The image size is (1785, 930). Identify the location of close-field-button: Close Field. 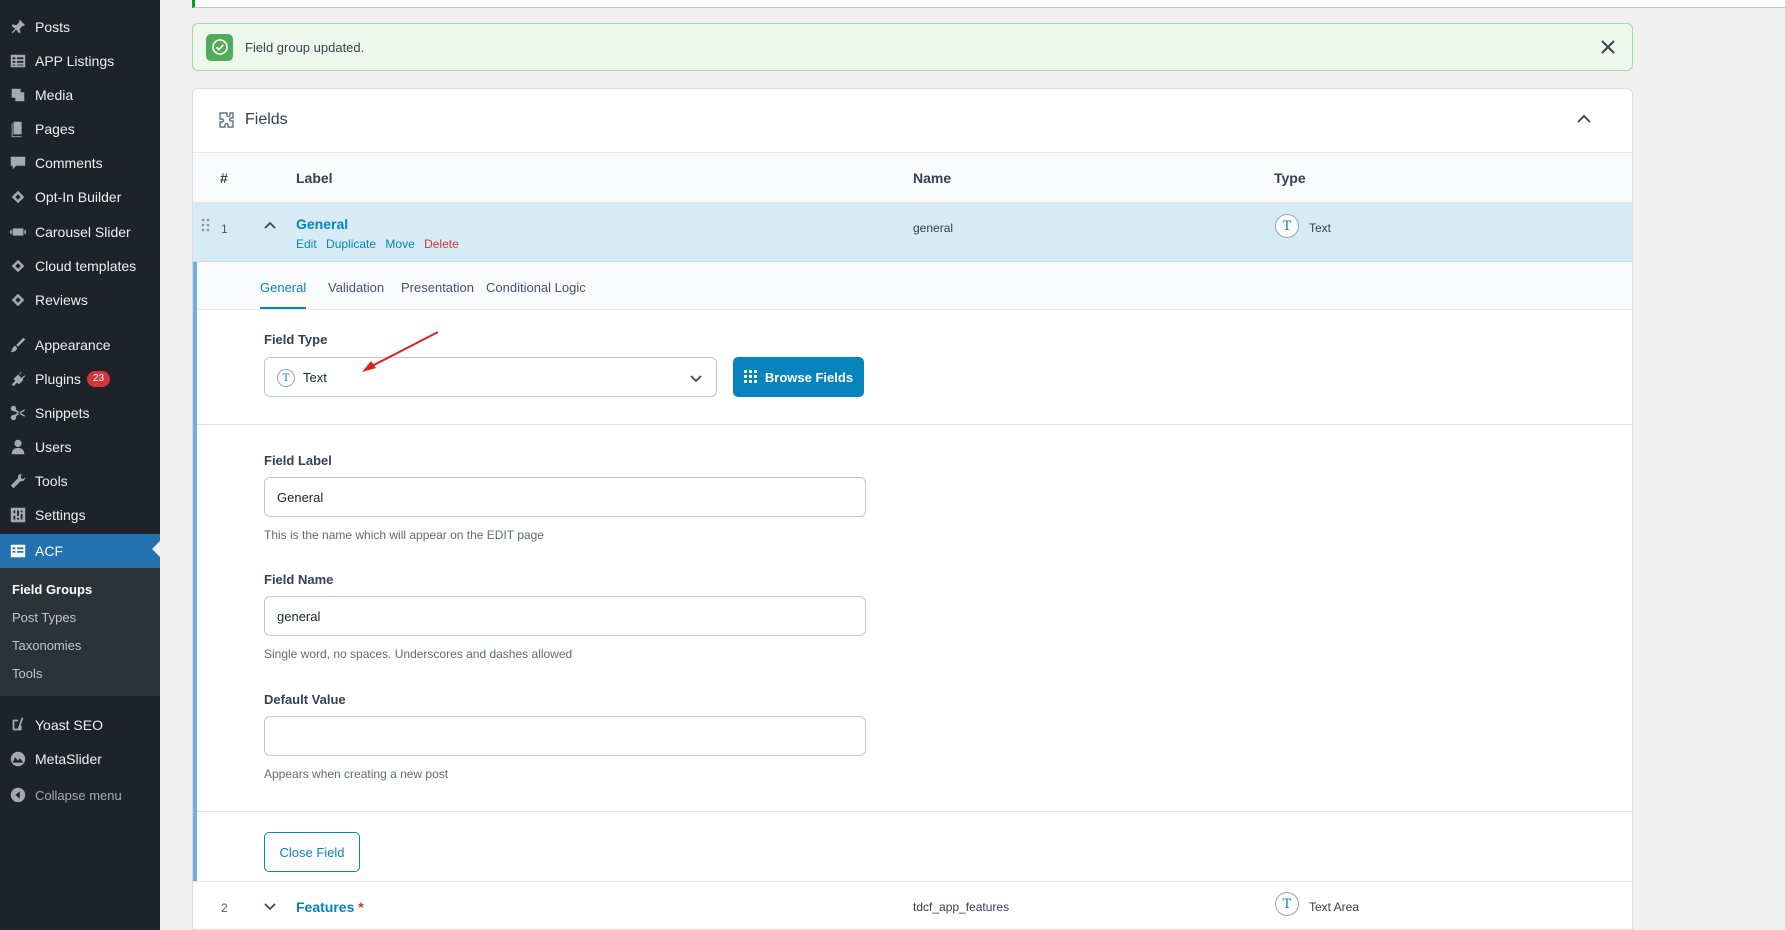
(312, 852).